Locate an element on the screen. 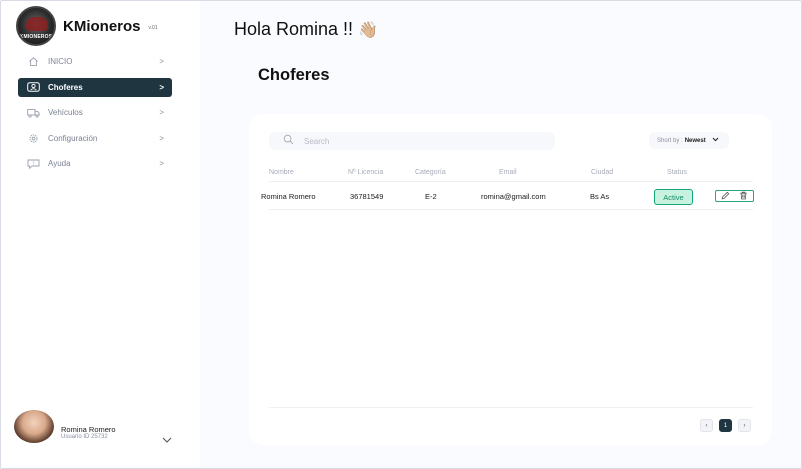 This screenshot has height=469, width=802. motorcycle-emblem-icon is located at coordinates (37, 24).